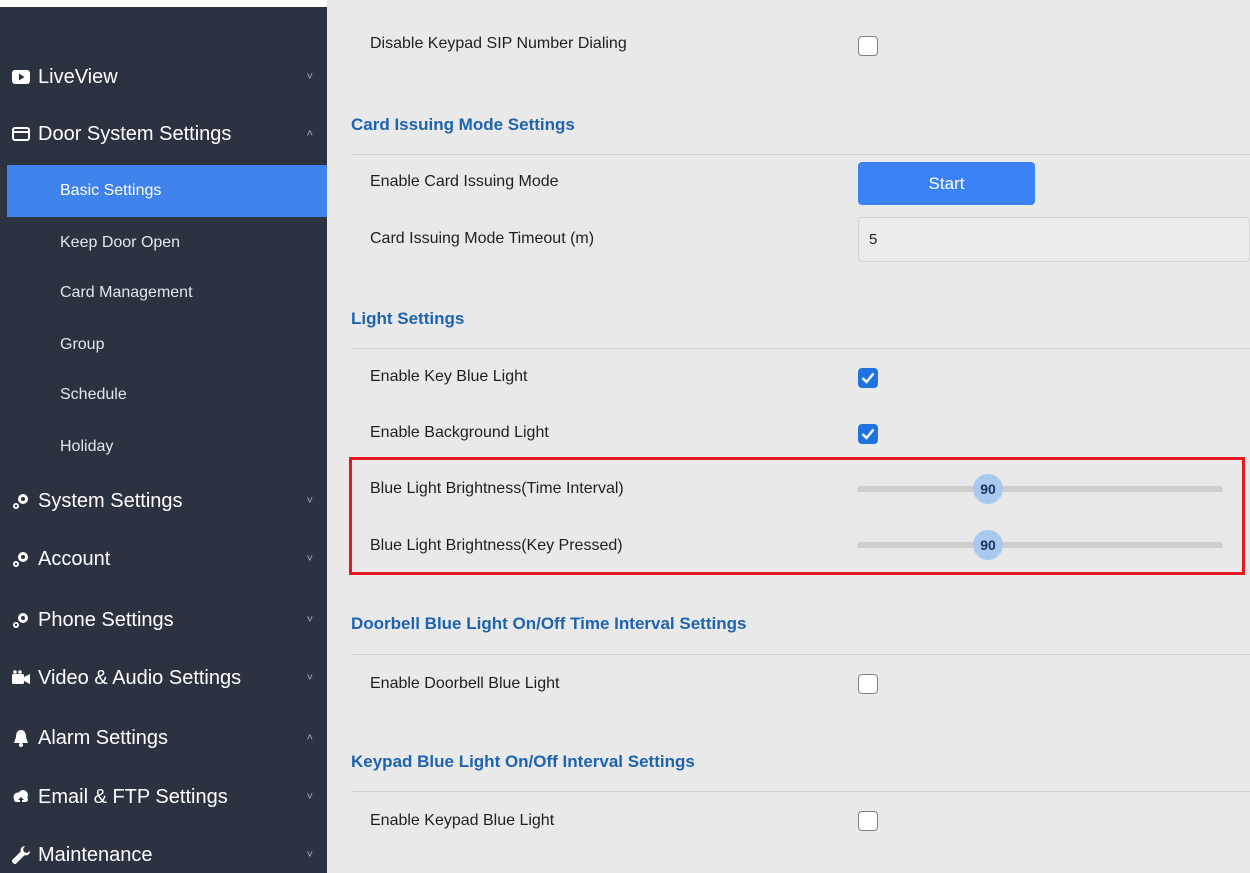 The width and height of the screenshot is (1250, 873). Describe the element at coordinates (797, 516) in the screenshot. I see `highlight-box` at that location.